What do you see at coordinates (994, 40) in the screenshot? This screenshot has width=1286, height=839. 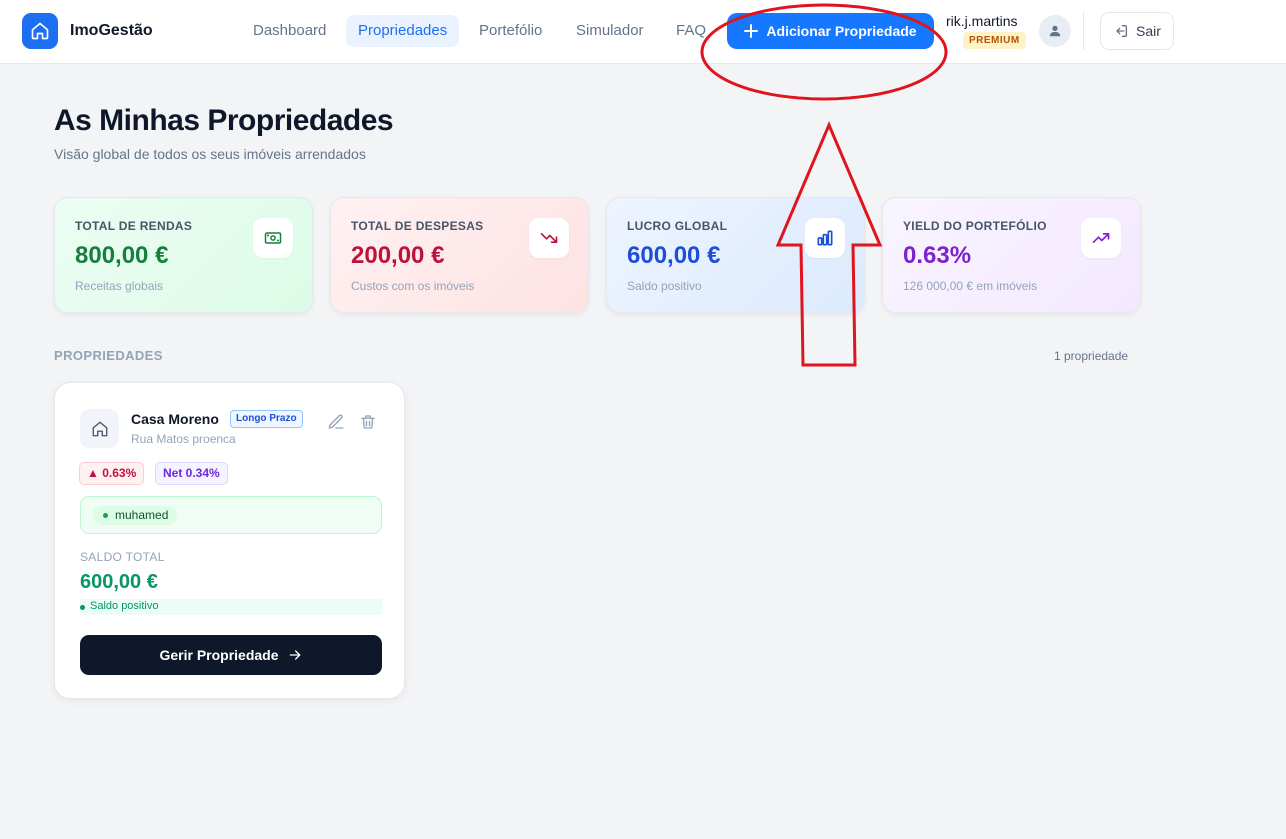 I see `premium-badge: PREMIUM` at bounding box center [994, 40].